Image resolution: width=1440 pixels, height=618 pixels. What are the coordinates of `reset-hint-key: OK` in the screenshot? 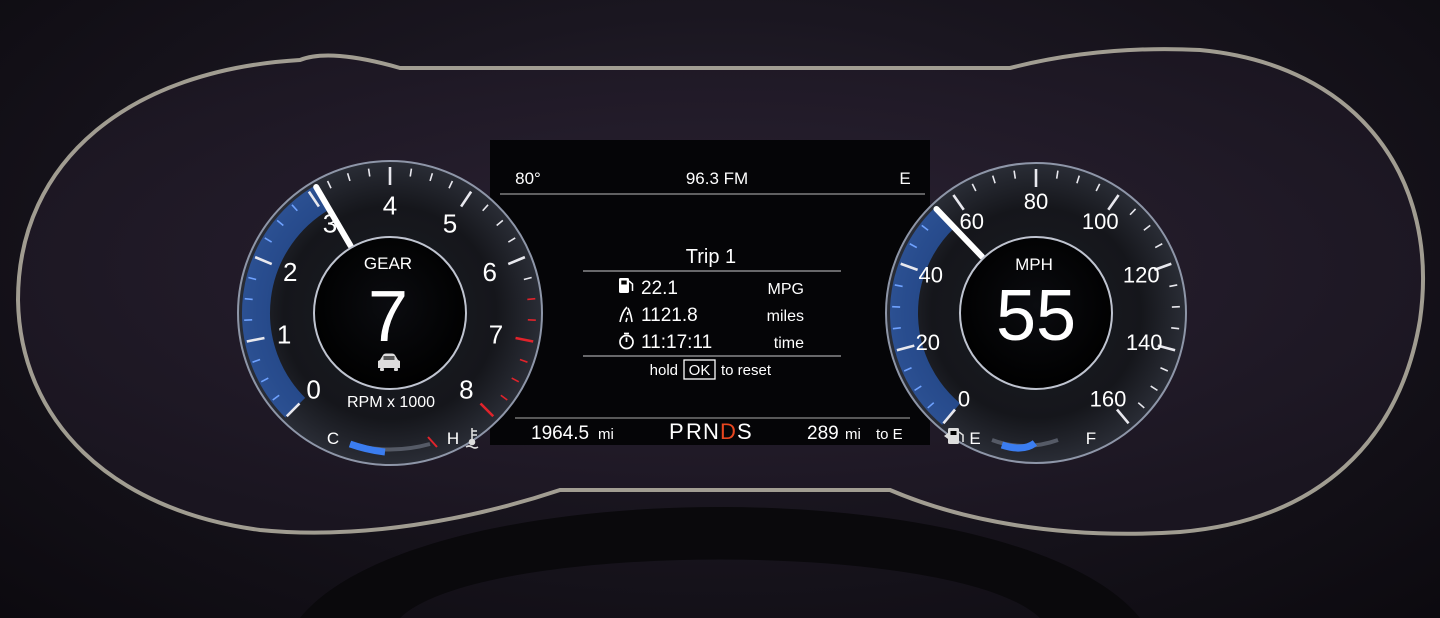 It's located at (700, 370).